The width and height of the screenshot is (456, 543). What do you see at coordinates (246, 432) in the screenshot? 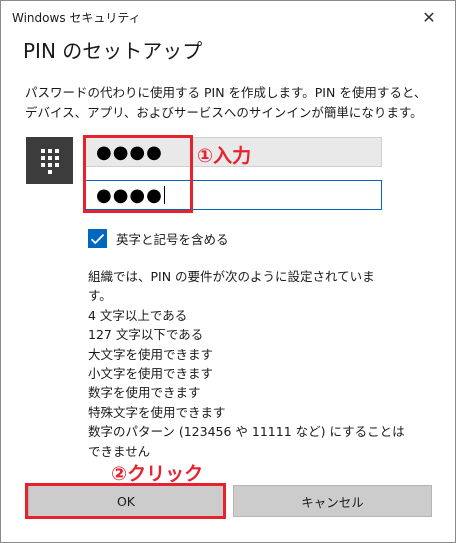
I see `policy-rule: 数字のパターン (123456 や 11111 など) にすることは` at bounding box center [246, 432].